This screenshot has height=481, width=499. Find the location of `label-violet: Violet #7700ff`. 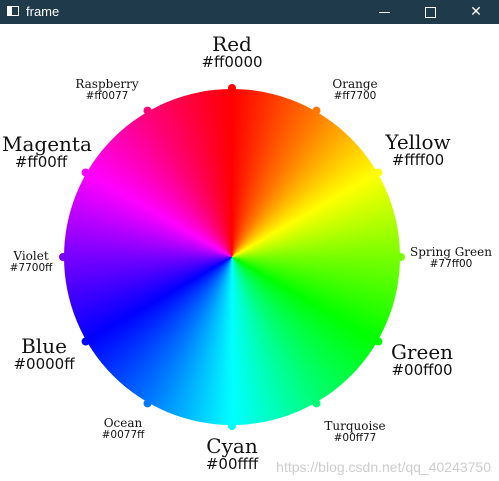

label-violet: Violet #7700ff is located at coordinates (31, 261).